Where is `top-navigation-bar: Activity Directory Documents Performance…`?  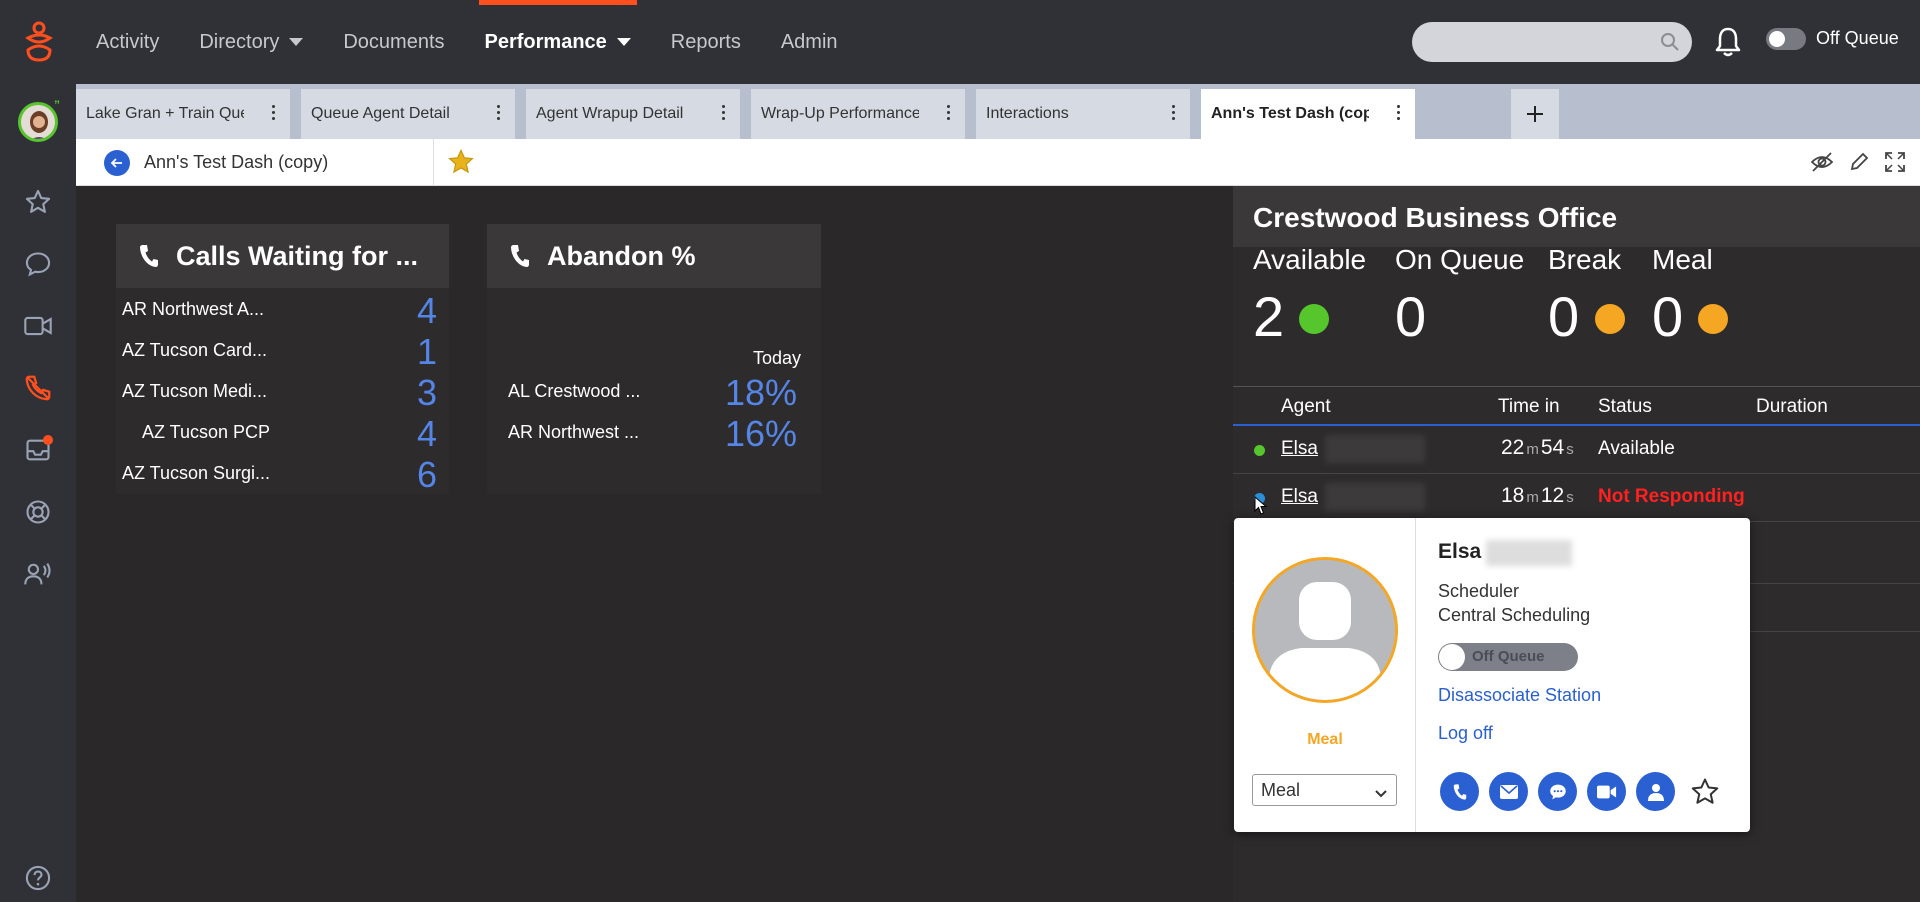 top-navigation-bar: Activity Directory Documents Performance… is located at coordinates (960, 42).